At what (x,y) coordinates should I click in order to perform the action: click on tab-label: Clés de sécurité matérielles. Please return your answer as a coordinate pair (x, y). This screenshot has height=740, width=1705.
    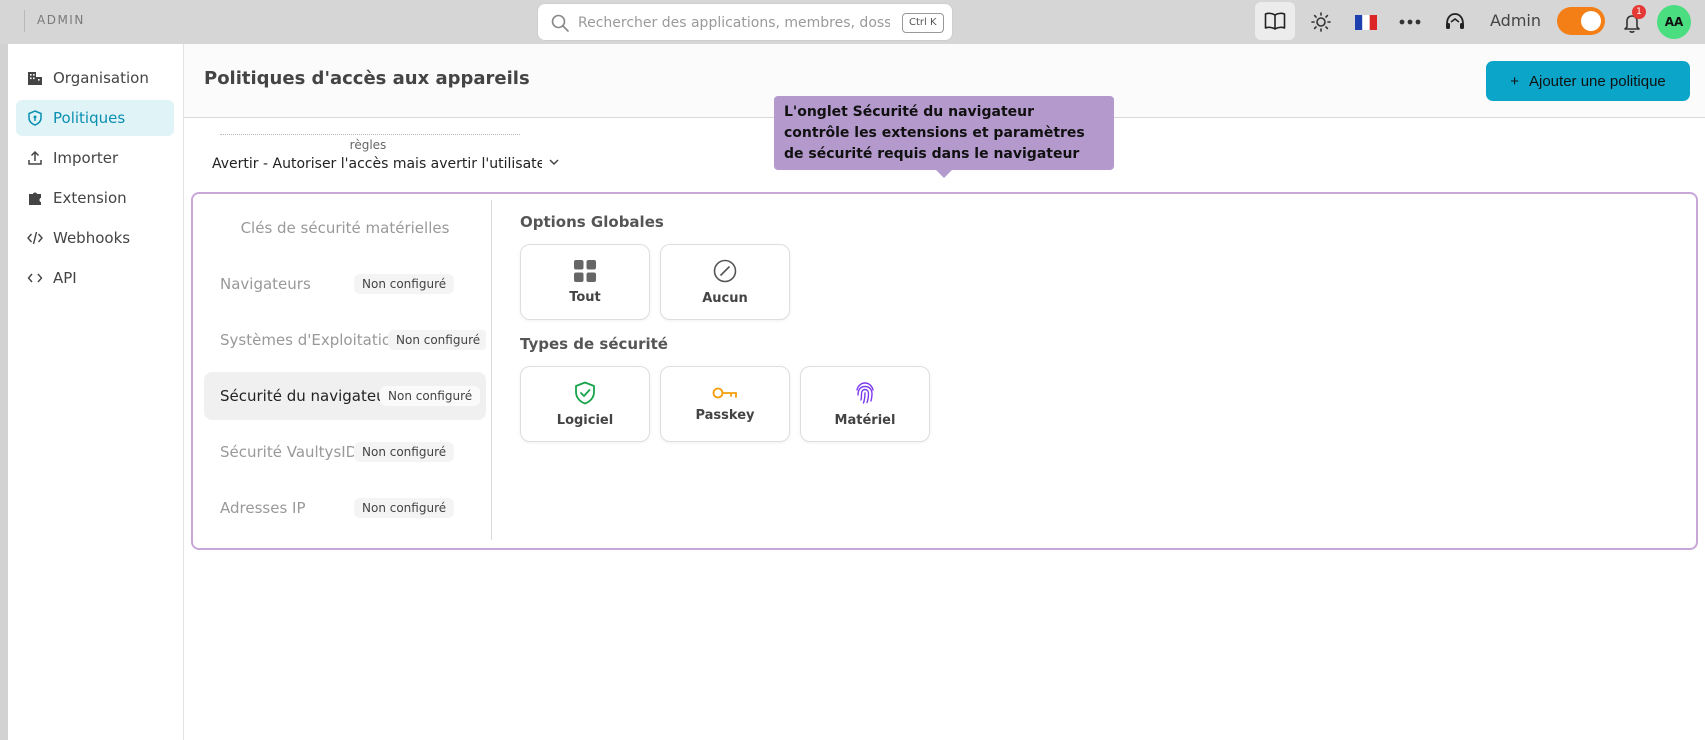
    Looking at the image, I should click on (345, 228).